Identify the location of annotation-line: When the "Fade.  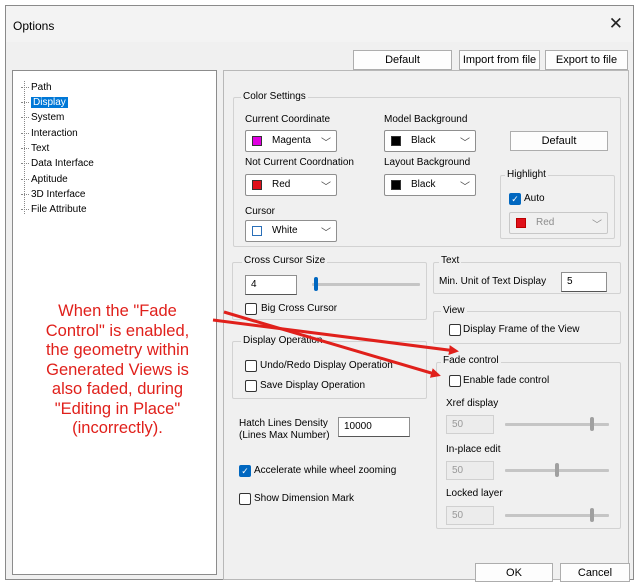
(117, 311).